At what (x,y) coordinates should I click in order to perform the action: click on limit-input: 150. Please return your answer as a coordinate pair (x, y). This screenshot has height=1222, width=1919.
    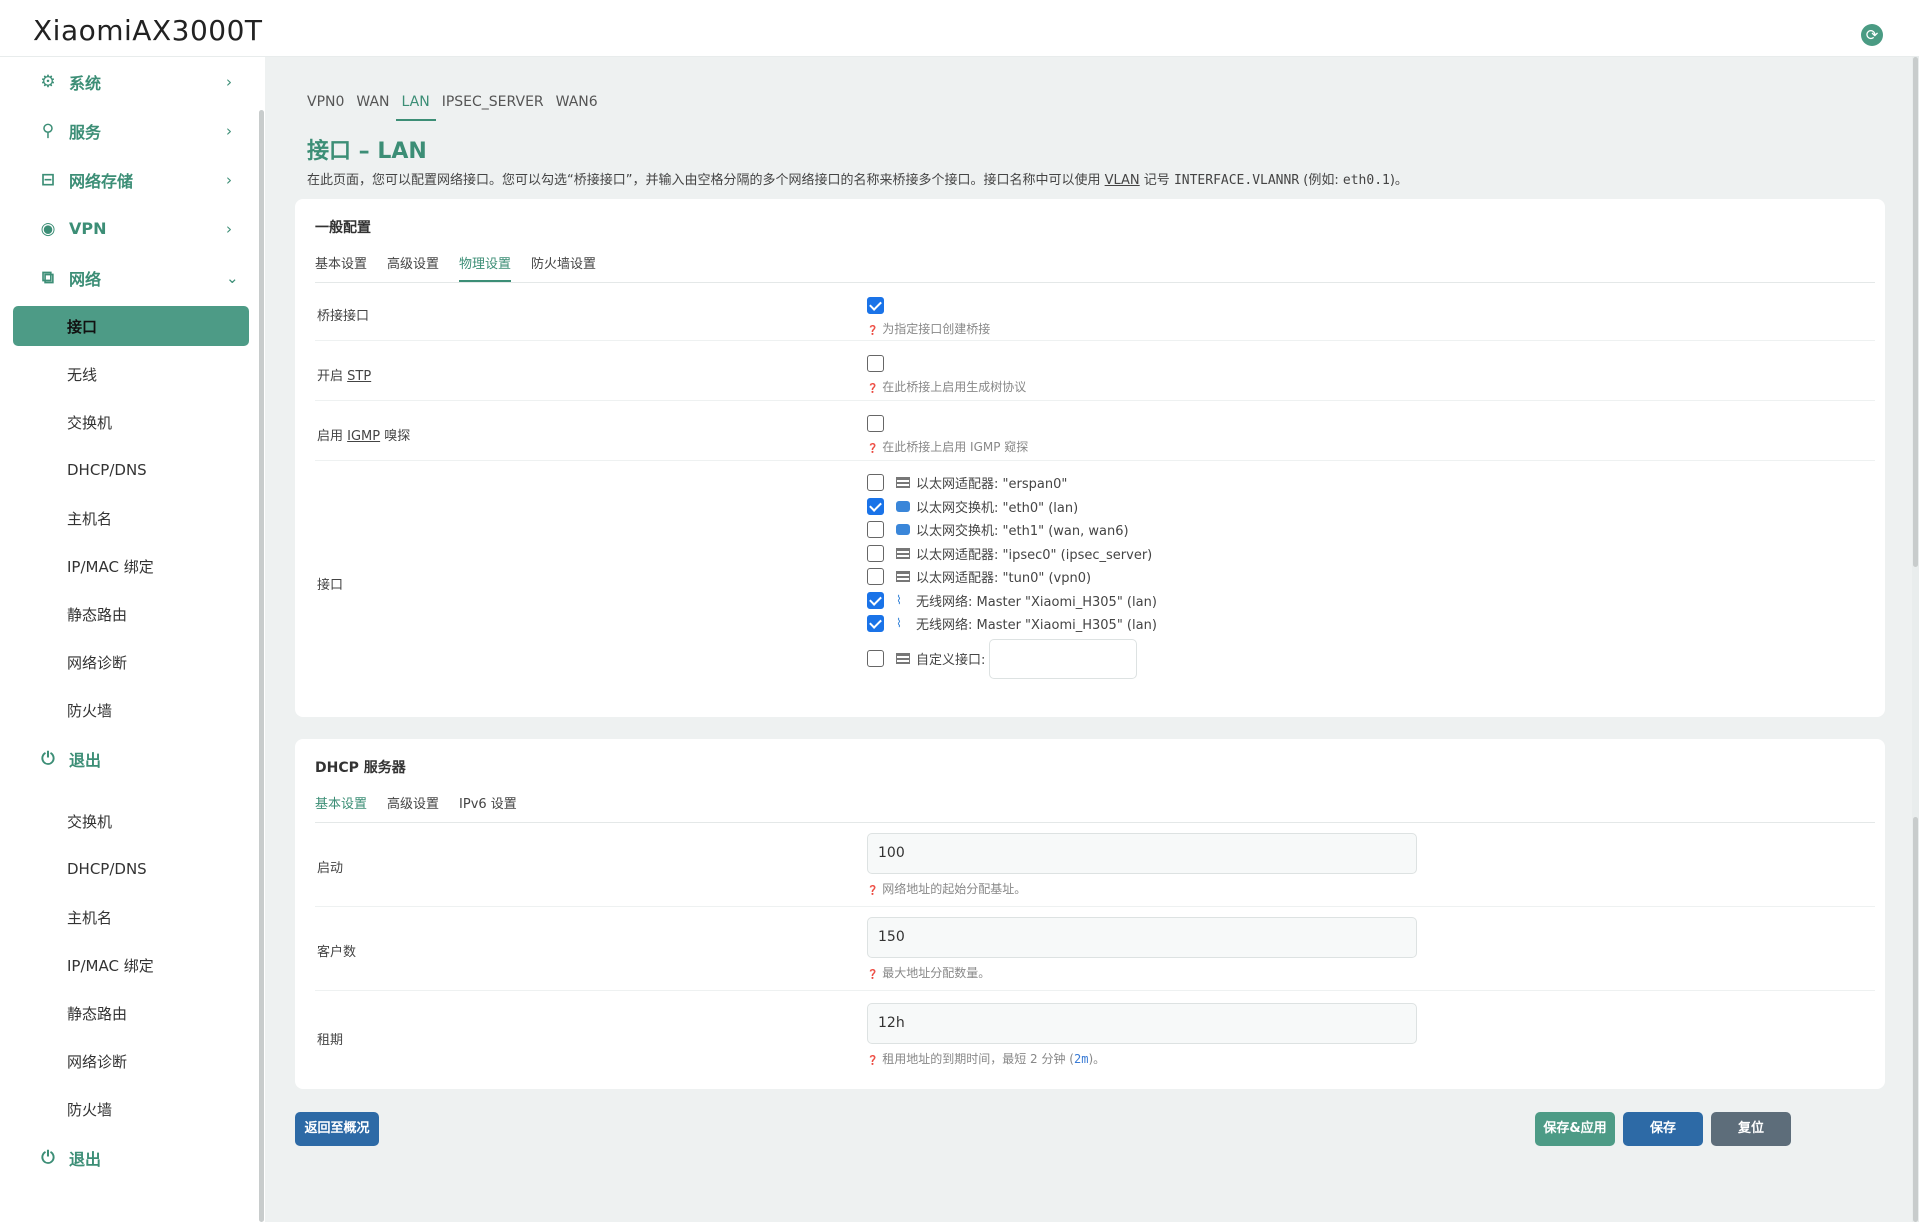
    Looking at the image, I should click on (1142, 937).